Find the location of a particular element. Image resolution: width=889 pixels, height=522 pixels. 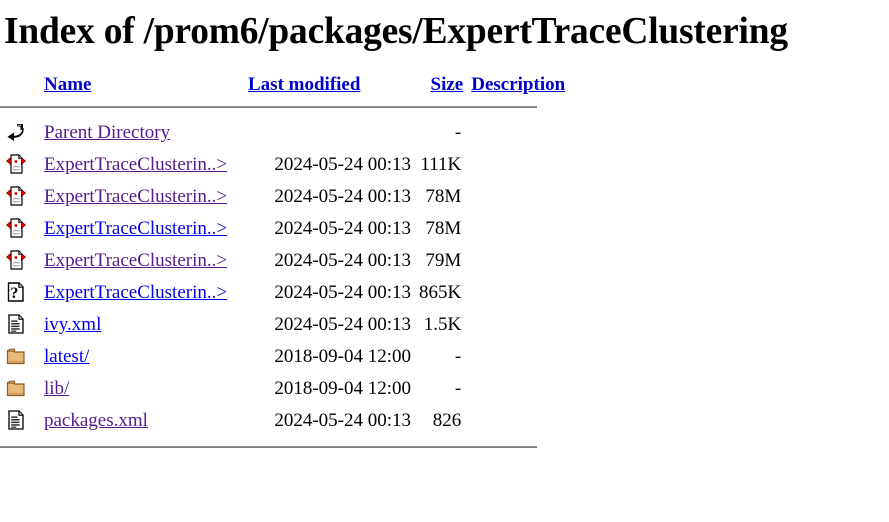

file-link: ivy.xml is located at coordinates (72, 324).